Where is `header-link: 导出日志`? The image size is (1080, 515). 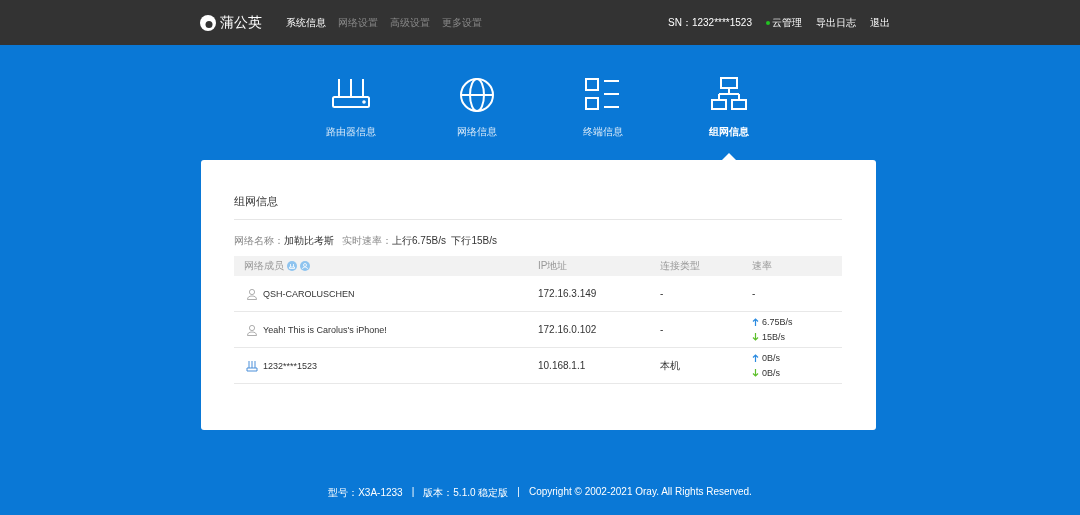
header-link: 导出日志 is located at coordinates (836, 22).